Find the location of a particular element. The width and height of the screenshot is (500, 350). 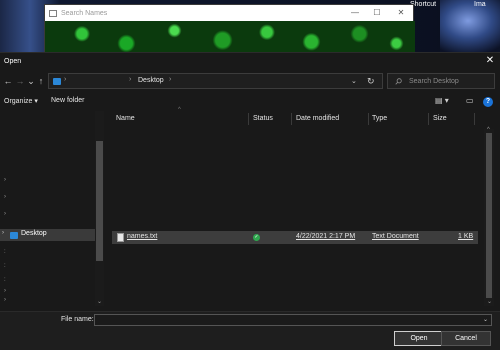

search-names-window: Search Names — ☐ ✕ is located at coordinates (229, 28).